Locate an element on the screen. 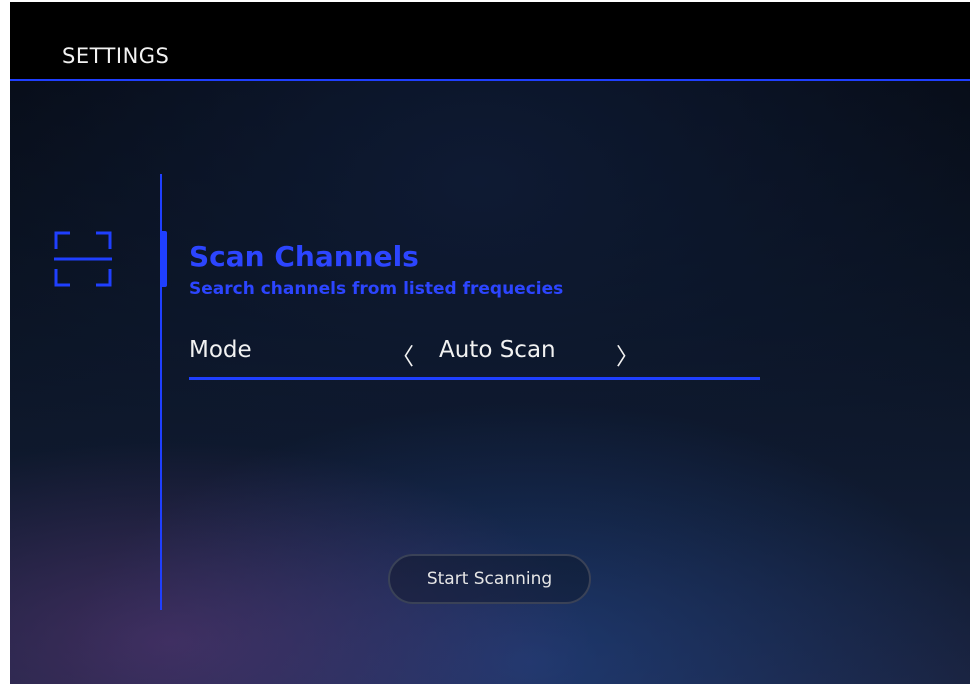 This screenshot has width=970, height=684. section-subtitle: Search channels from listed frequecies is located at coordinates (376, 289).